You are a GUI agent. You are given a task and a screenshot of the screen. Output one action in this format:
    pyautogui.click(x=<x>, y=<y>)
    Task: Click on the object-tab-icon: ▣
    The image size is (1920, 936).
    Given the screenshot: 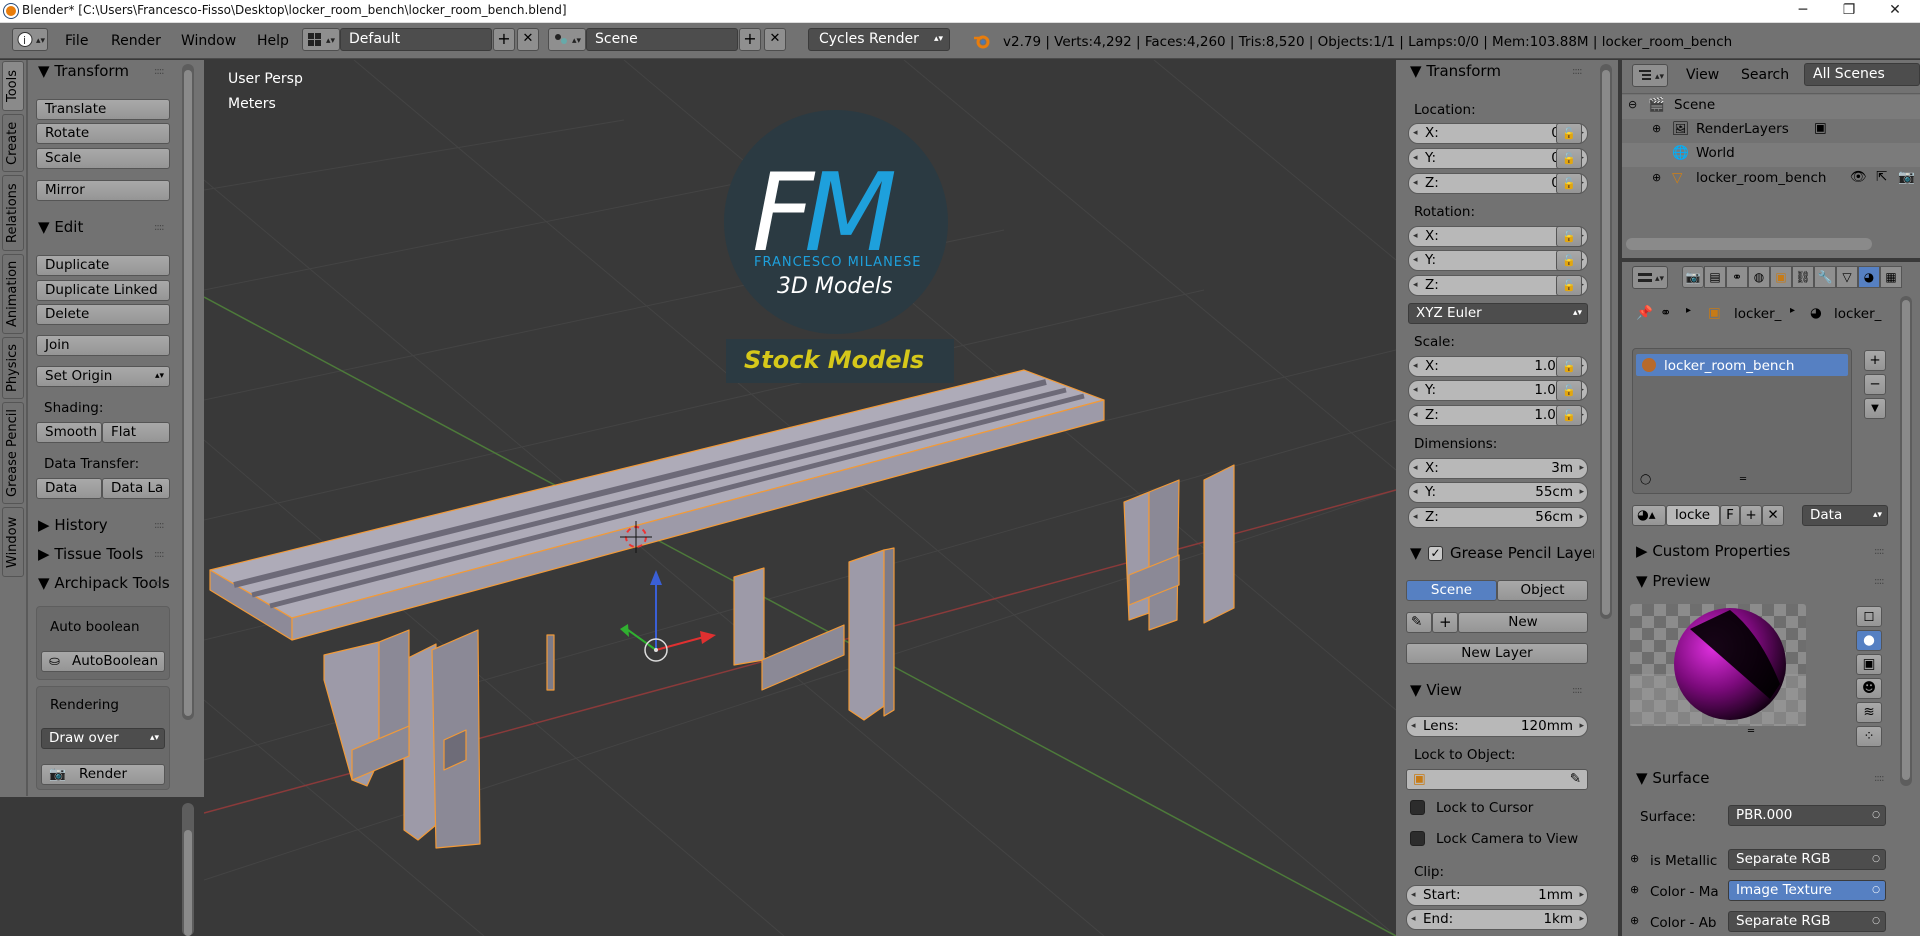 What is the action you would take?
    pyautogui.click(x=1781, y=277)
    